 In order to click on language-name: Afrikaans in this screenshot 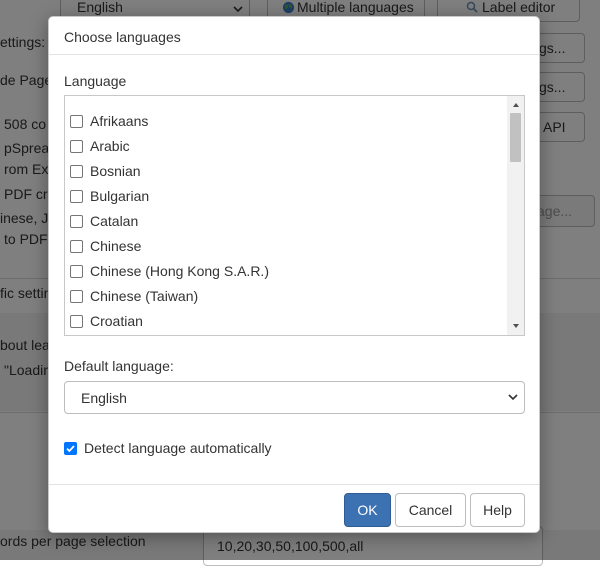, I will do `click(119, 121)`.